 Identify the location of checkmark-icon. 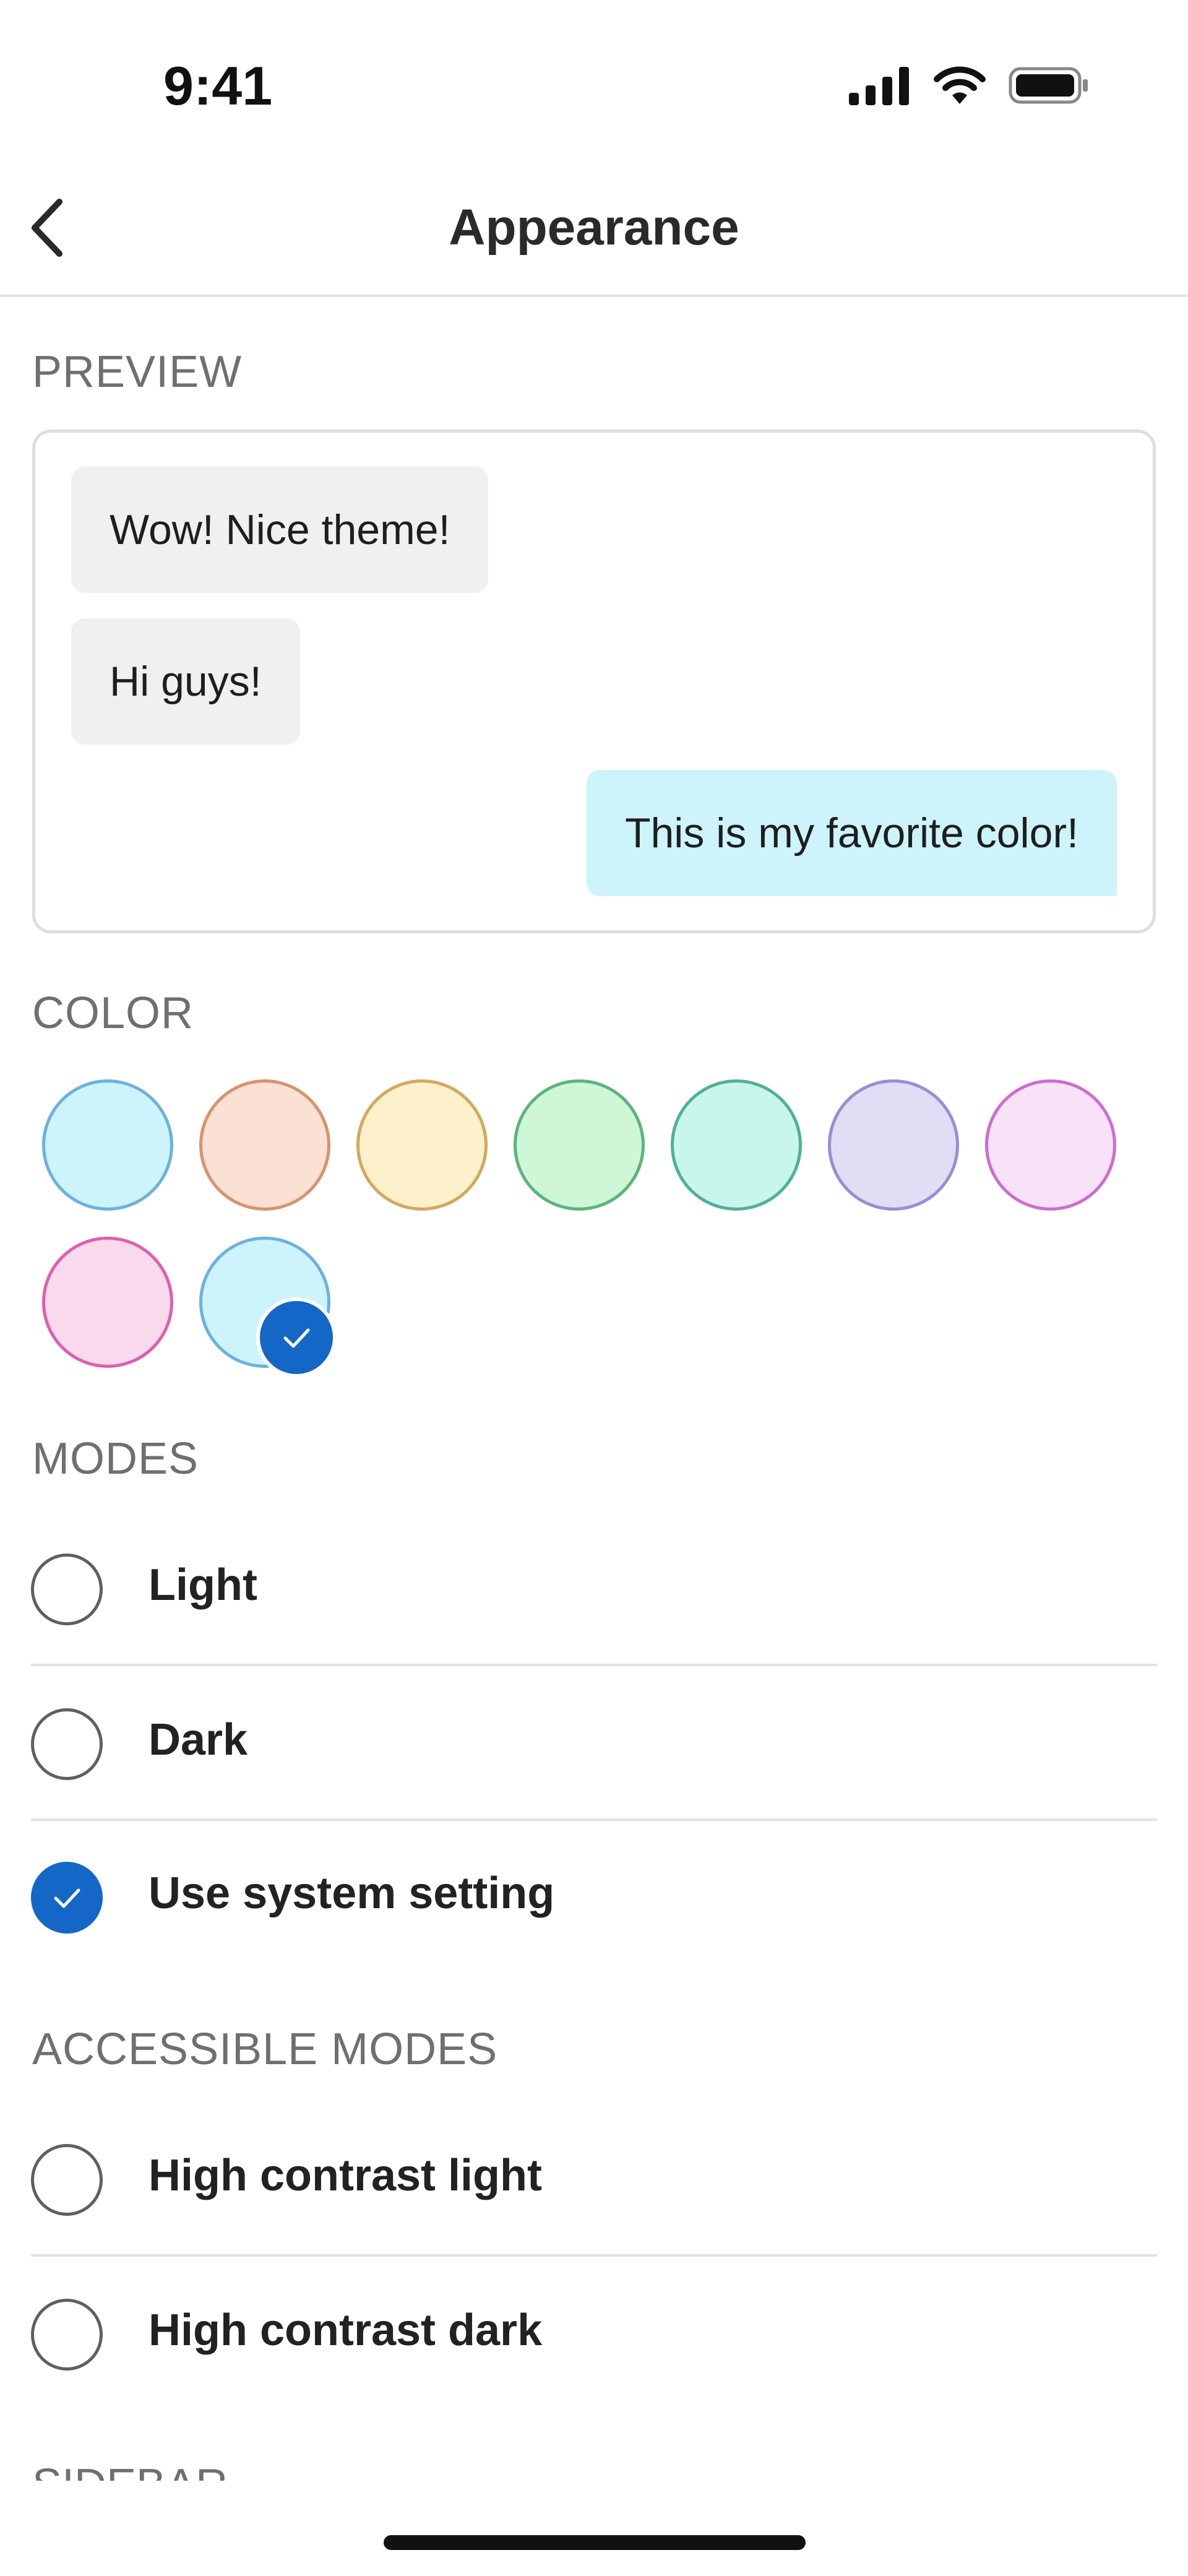
(67, 1898).